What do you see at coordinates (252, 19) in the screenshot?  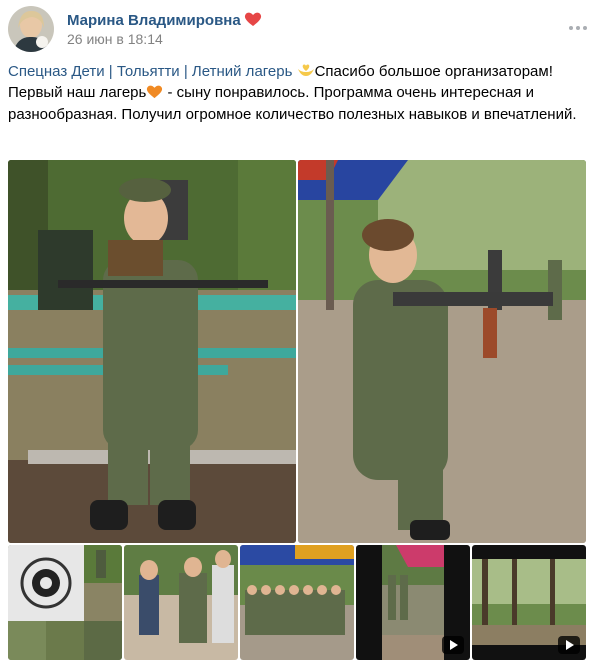 I see `heart-icon` at bounding box center [252, 19].